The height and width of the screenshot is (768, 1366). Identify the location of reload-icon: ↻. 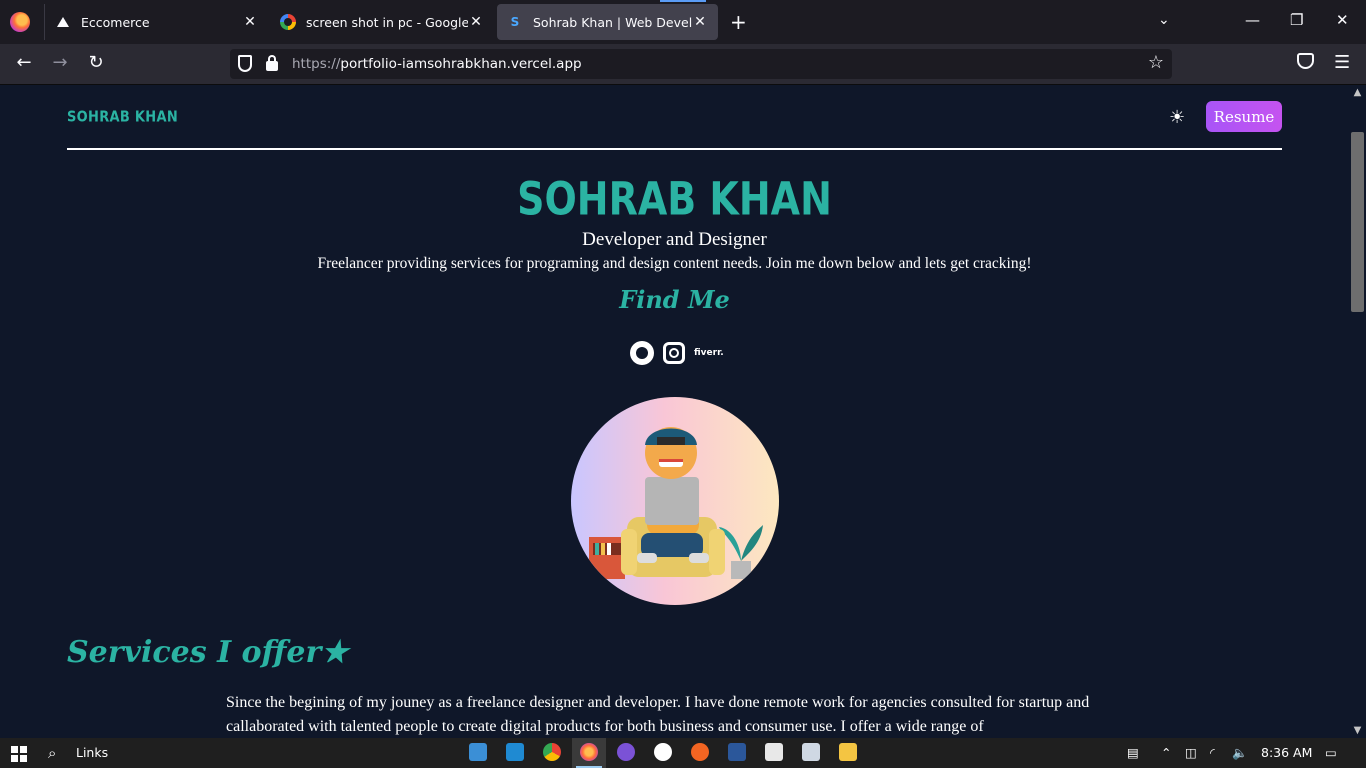
(96, 62).